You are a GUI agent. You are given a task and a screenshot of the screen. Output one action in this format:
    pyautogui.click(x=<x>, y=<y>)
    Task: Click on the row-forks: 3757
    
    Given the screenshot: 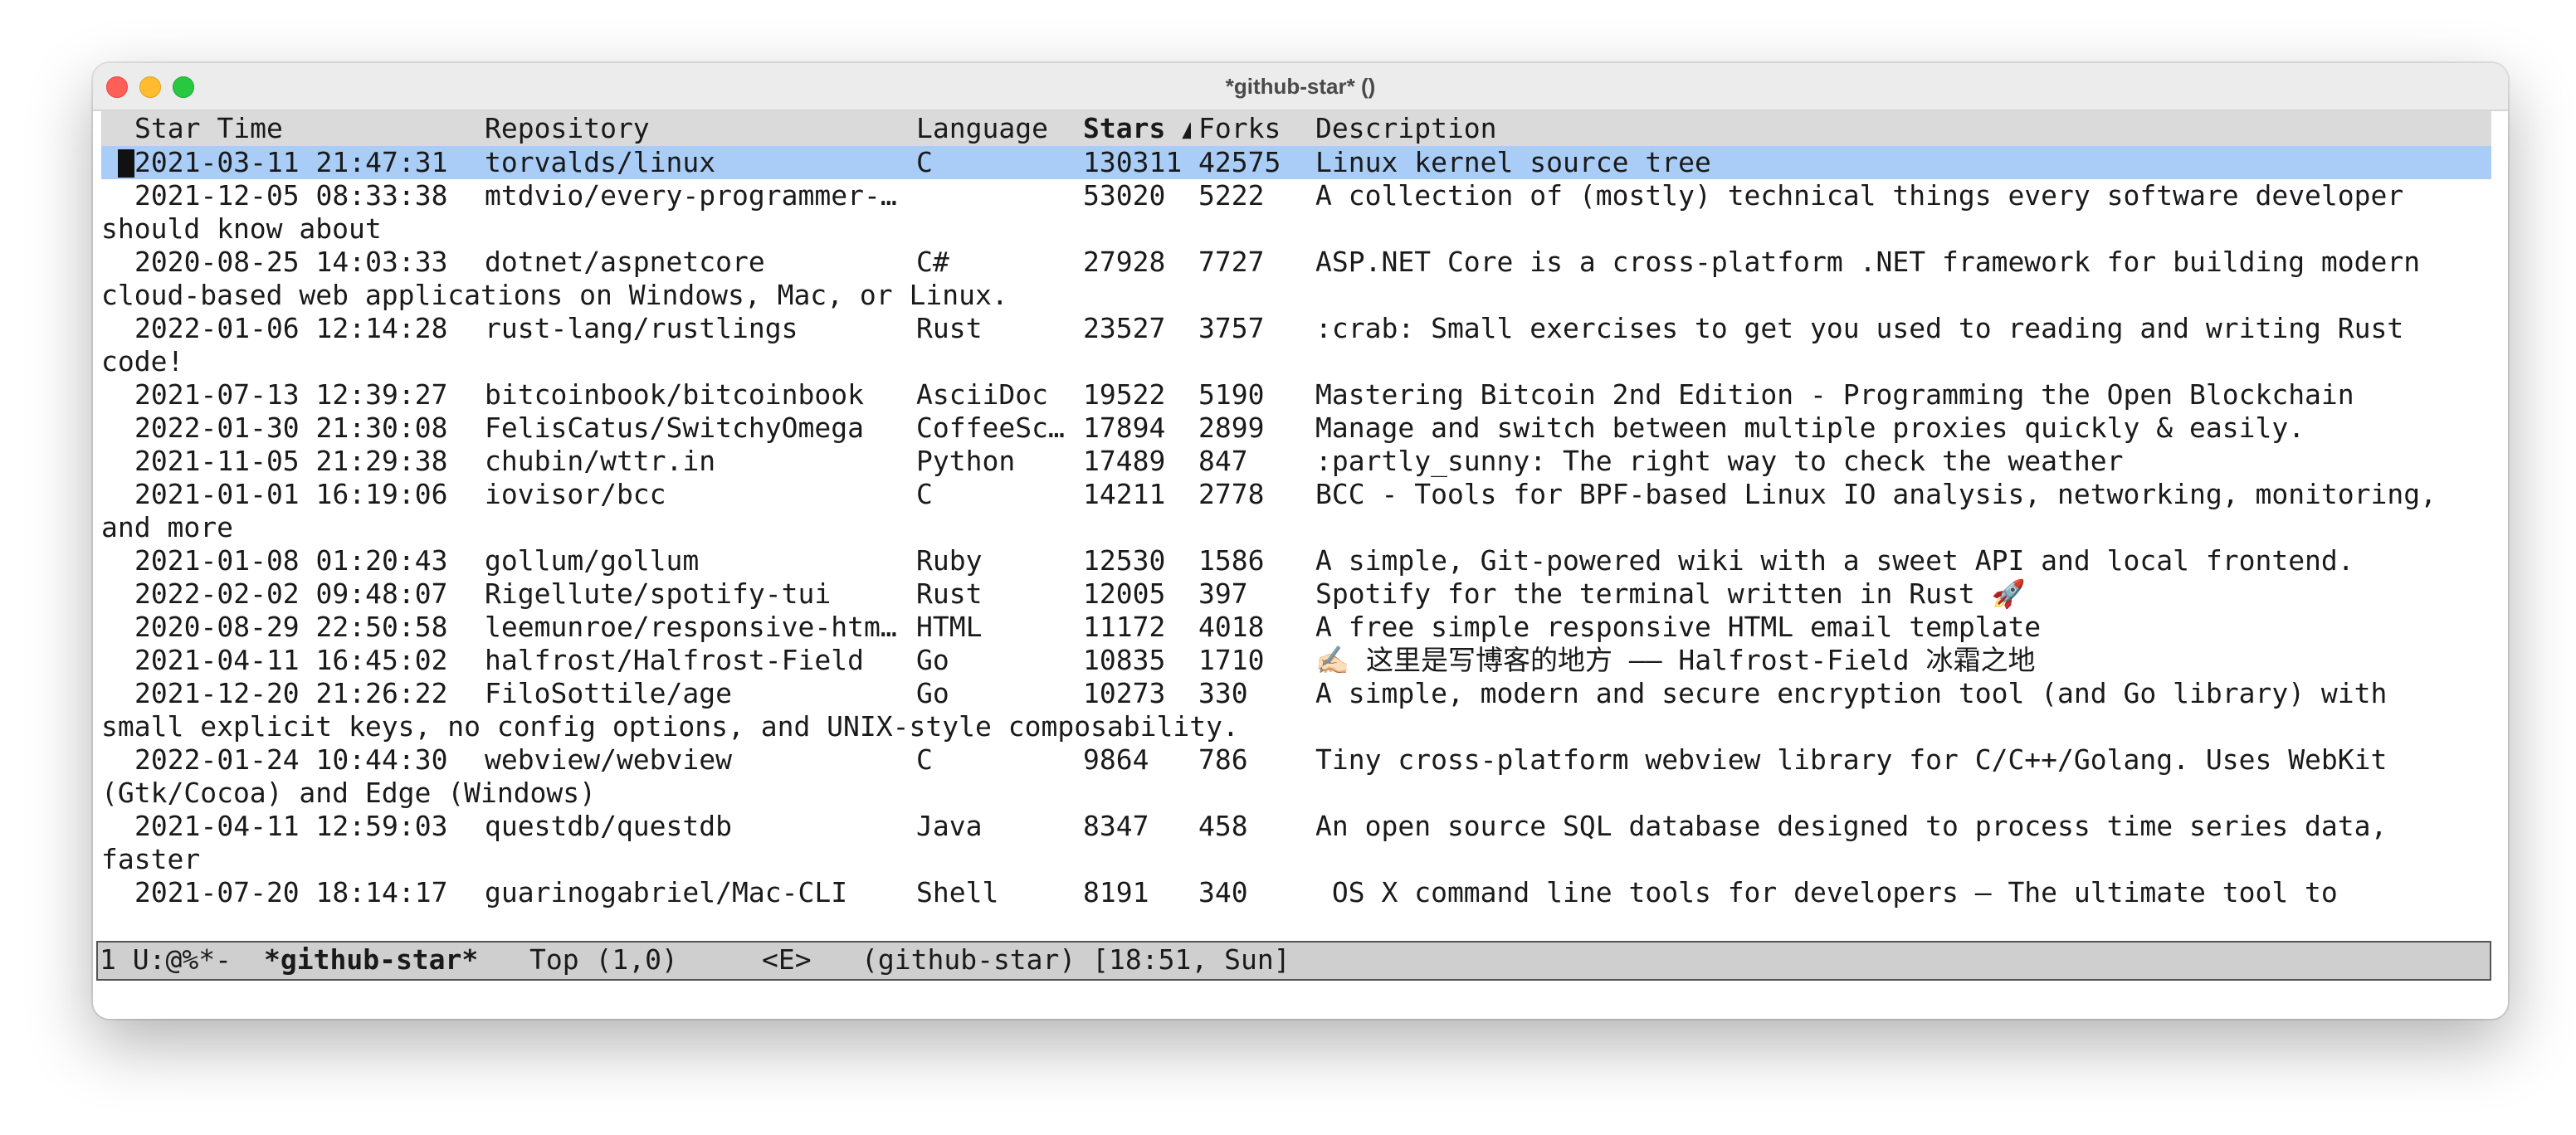 What is the action you would take?
    pyautogui.click(x=1232, y=328)
    